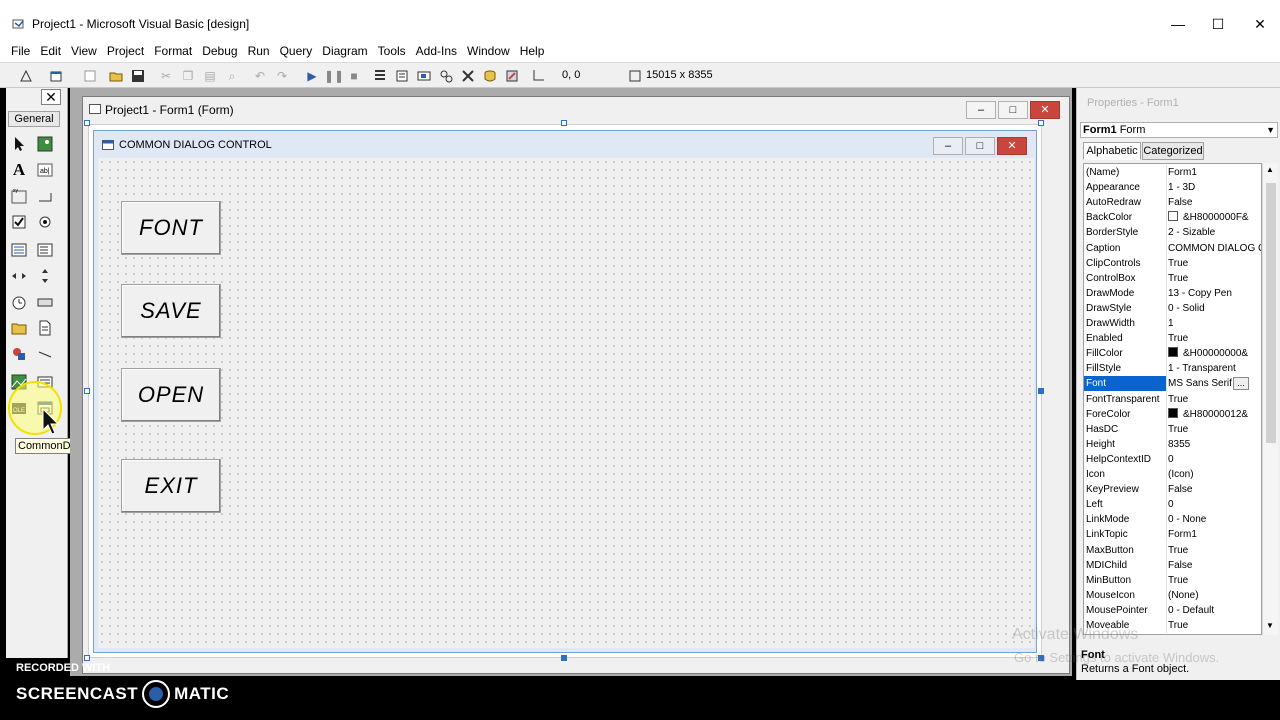 This screenshot has height=720, width=1280. What do you see at coordinates (19, 222) in the screenshot?
I see `checkbox-icon` at bounding box center [19, 222].